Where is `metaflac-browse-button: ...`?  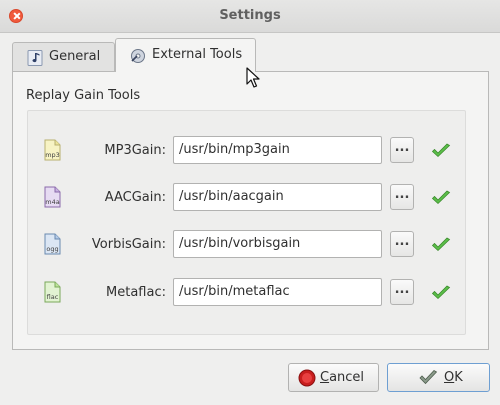 metaflac-browse-button: ... is located at coordinates (402, 292).